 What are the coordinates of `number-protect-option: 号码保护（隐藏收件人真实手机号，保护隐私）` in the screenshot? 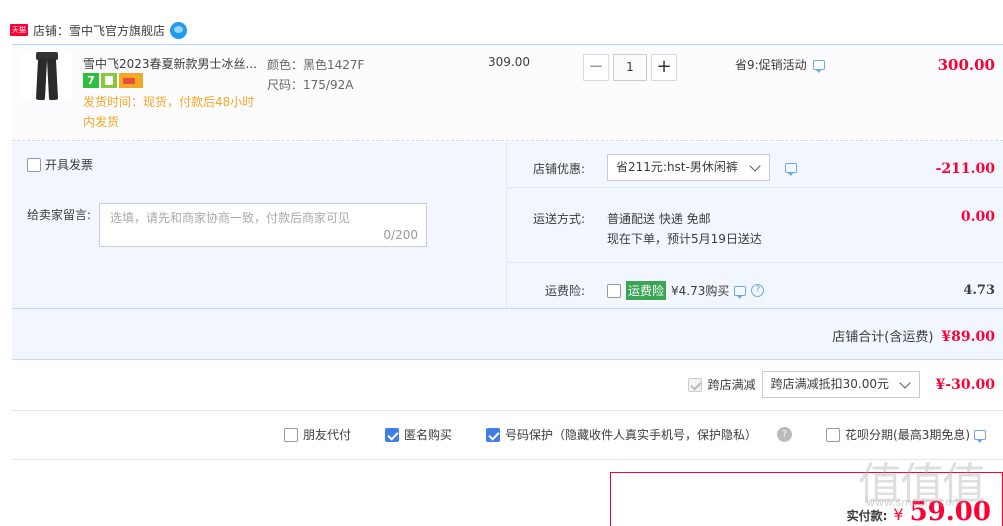 It's located at (621, 434).